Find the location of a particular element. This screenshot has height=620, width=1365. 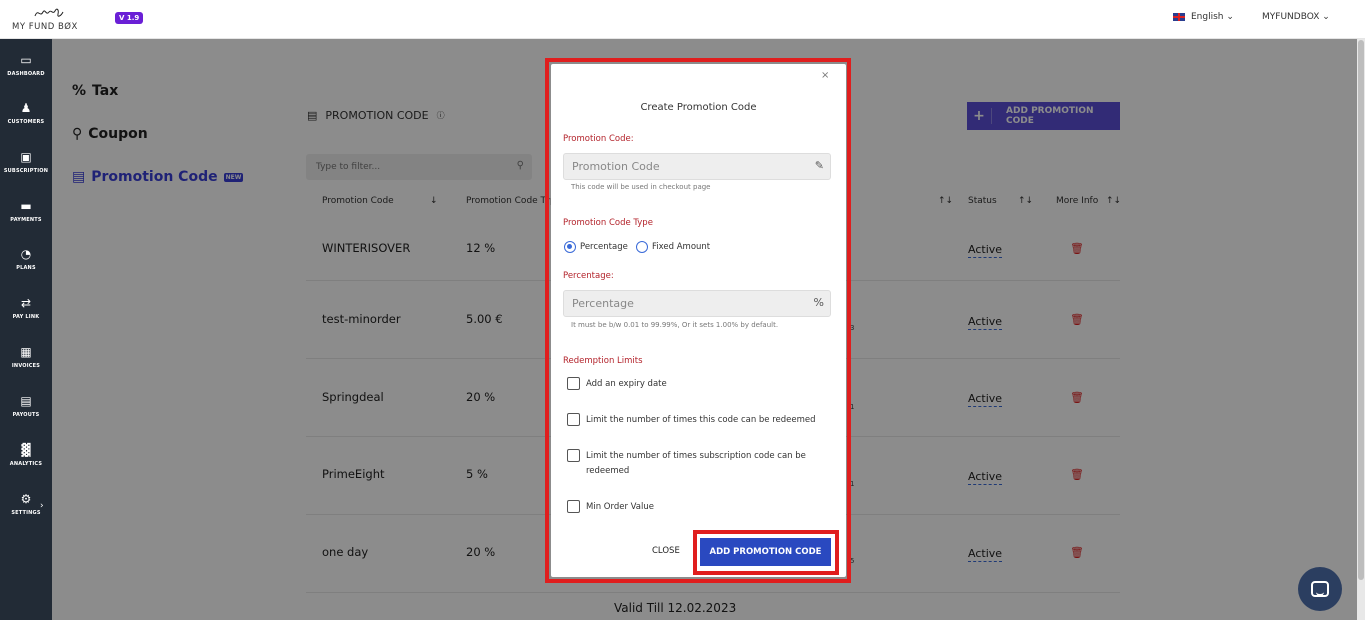

sidebar-item-analytics: ▓ ANALYTICS is located at coordinates (26, 455).